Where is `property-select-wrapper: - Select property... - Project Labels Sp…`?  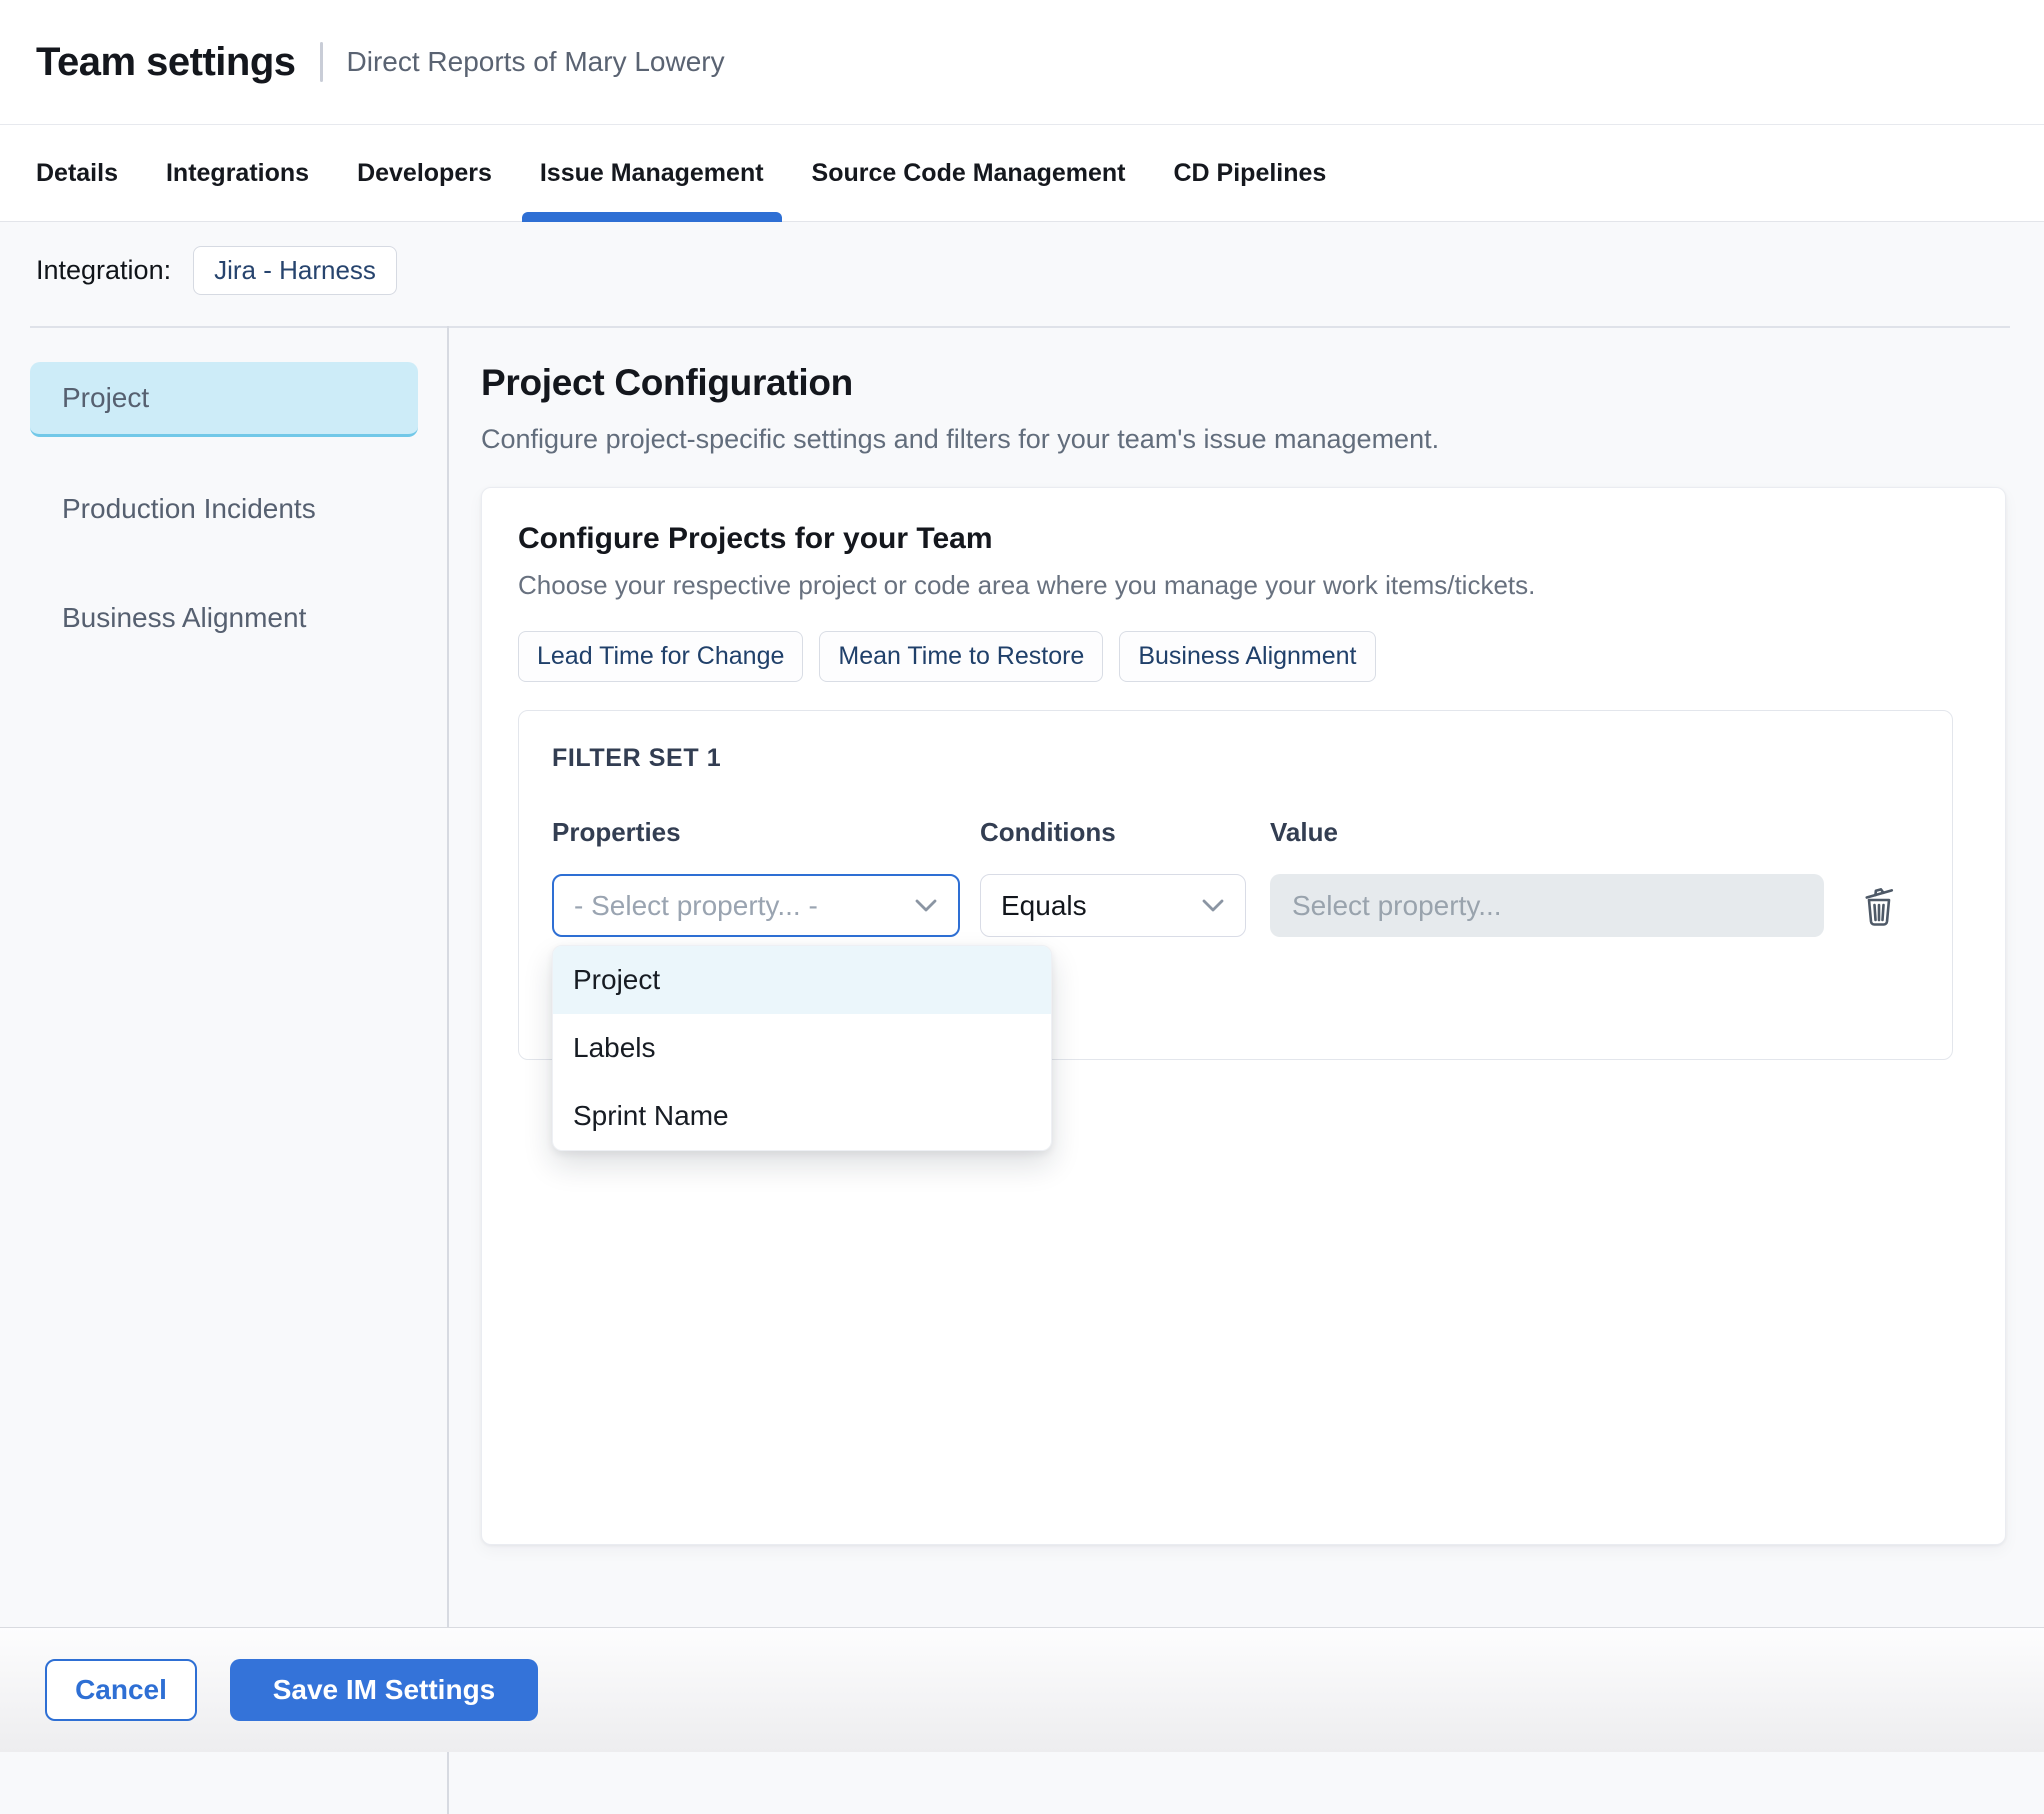
property-select-wrapper: - Select property... - Project Labels Sp… is located at coordinates (802, 1012).